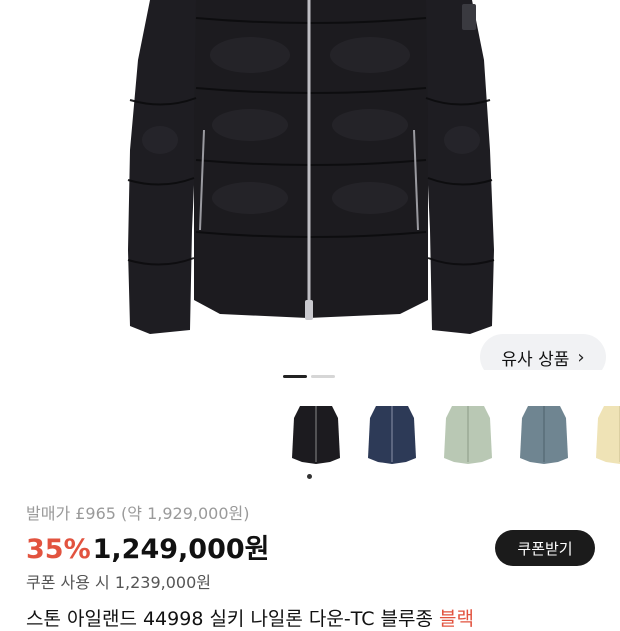 This screenshot has width=620, height=631. I want to click on get-coupon-button: 쿠폰받기, so click(545, 548).